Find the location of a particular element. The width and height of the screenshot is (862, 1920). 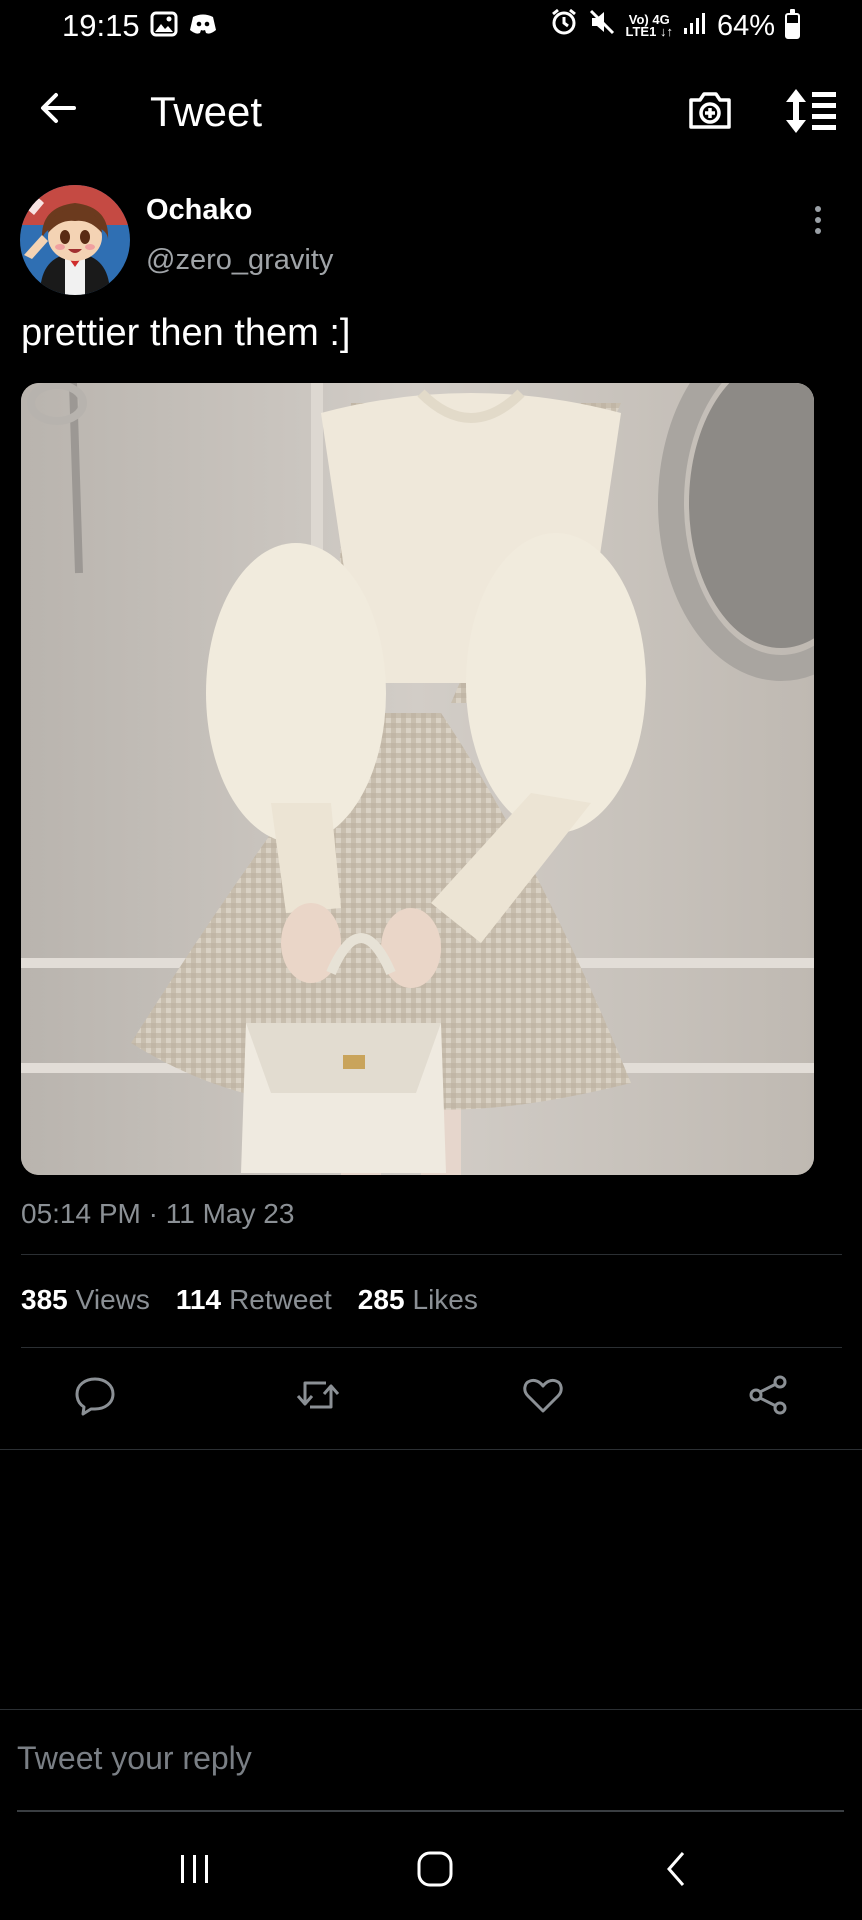

retweets-stat: 114 Retweet is located at coordinates (254, 1300).